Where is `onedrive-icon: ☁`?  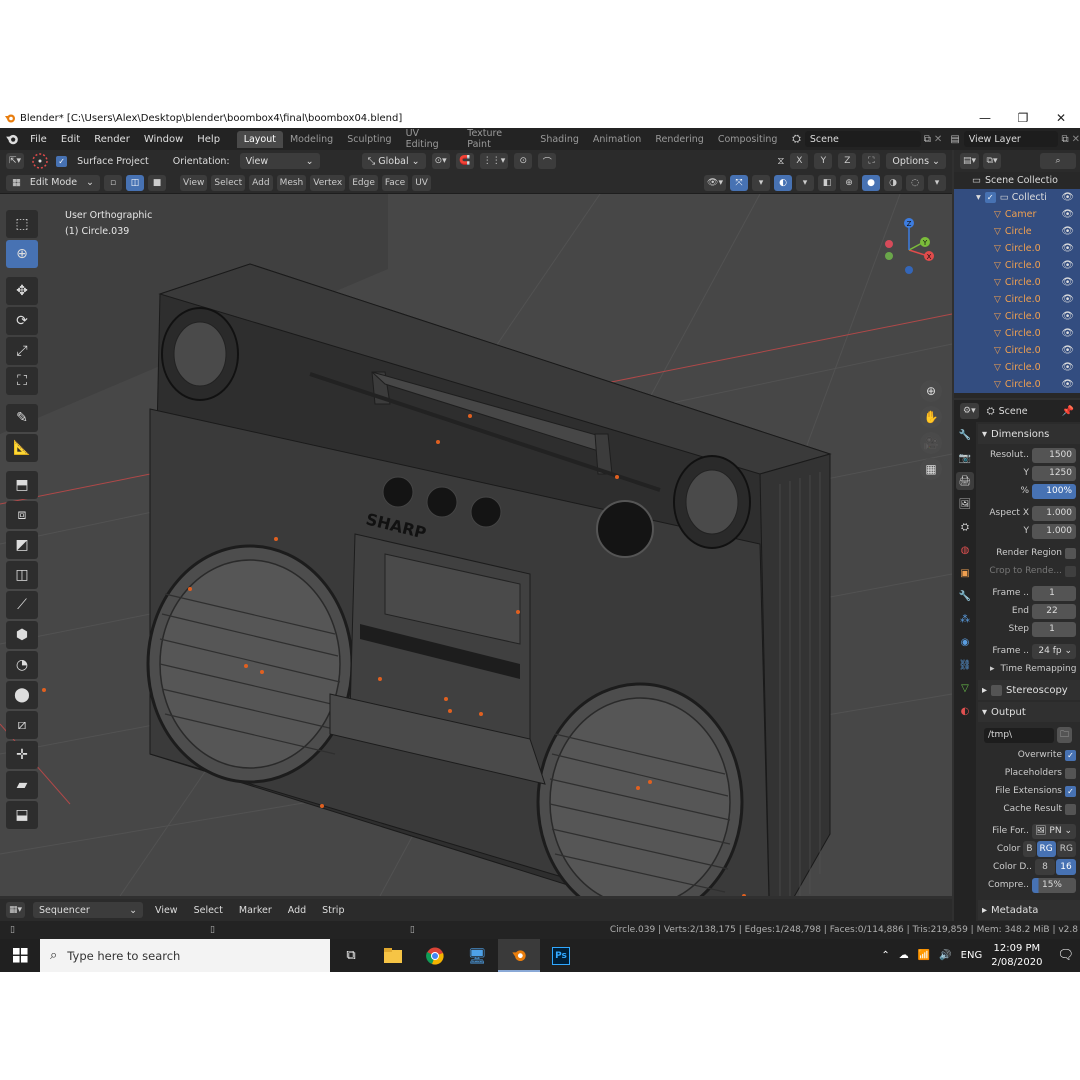 onedrive-icon: ☁ is located at coordinates (904, 955).